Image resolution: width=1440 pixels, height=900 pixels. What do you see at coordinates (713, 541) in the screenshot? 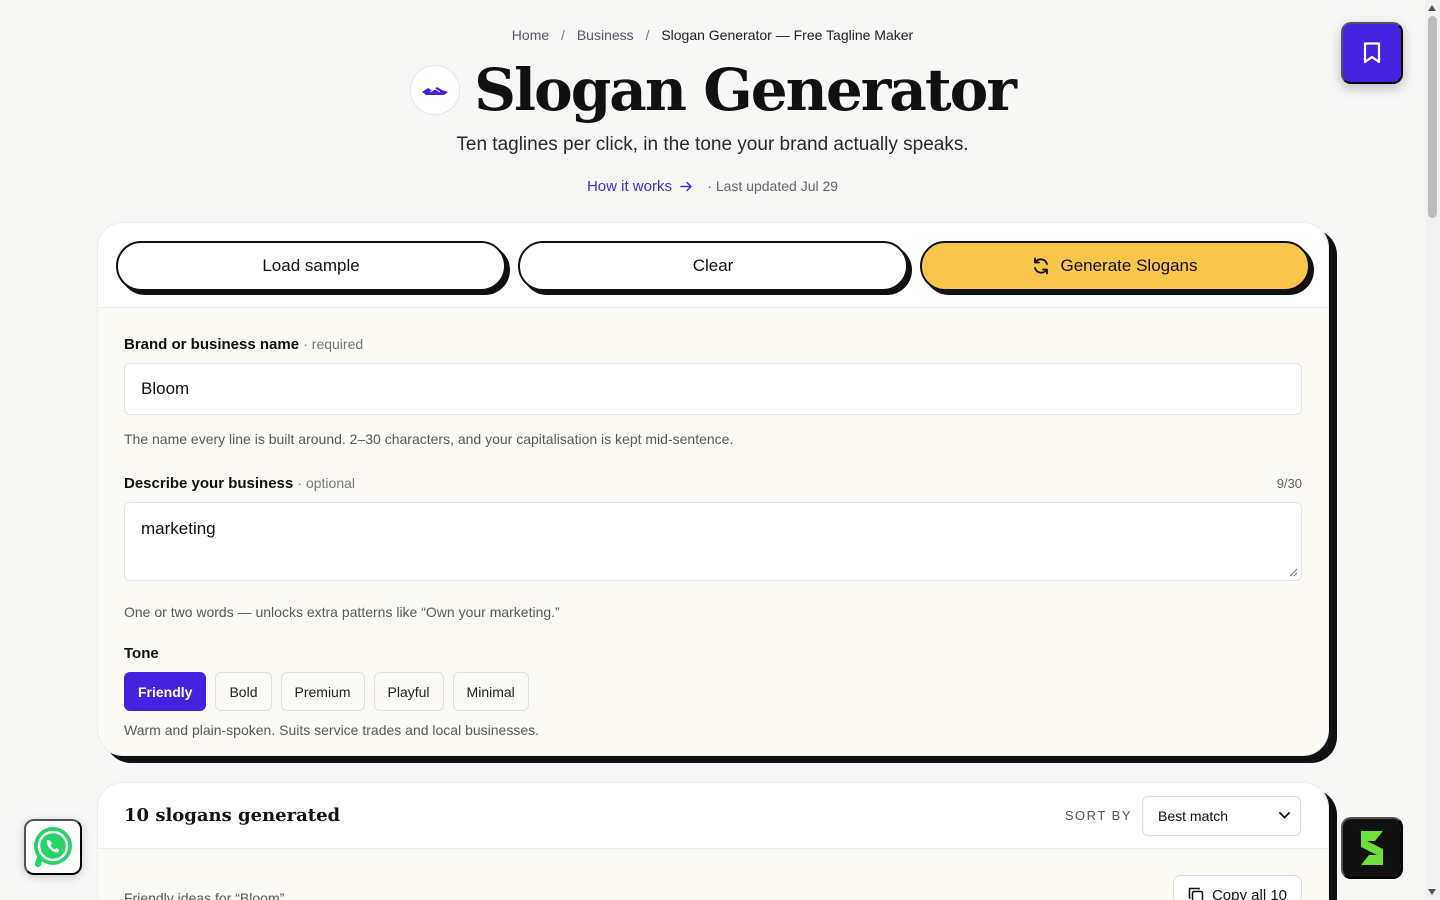
I see `describe-business-textarea: marketing` at bounding box center [713, 541].